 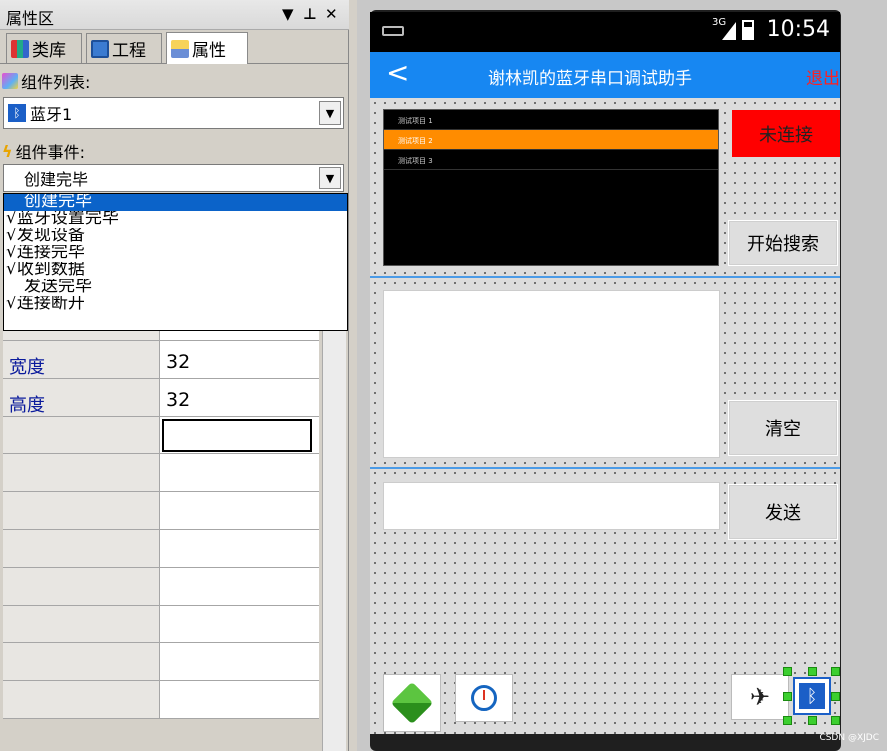 What do you see at coordinates (729, 31) in the screenshot?
I see `signal-icon` at bounding box center [729, 31].